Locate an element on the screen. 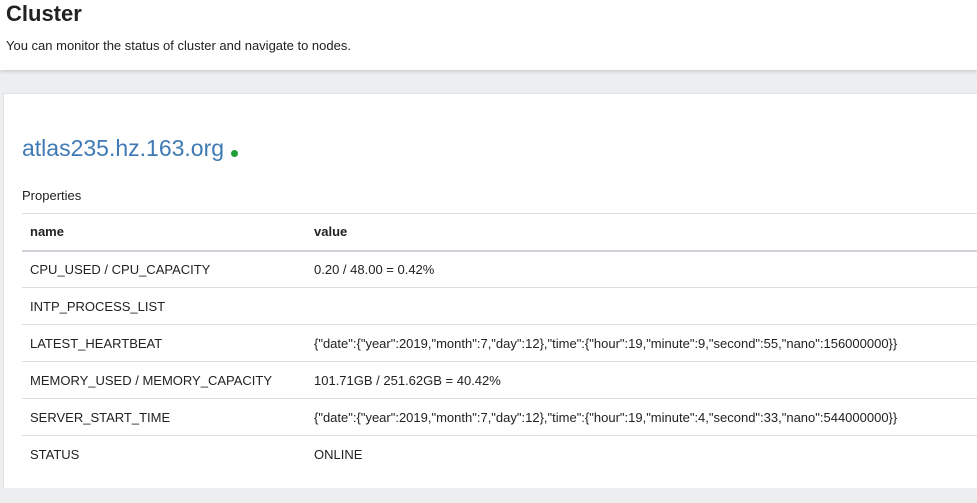 This screenshot has height=503, width=977. table-header-row: name value is located at coordinates (499, 232).